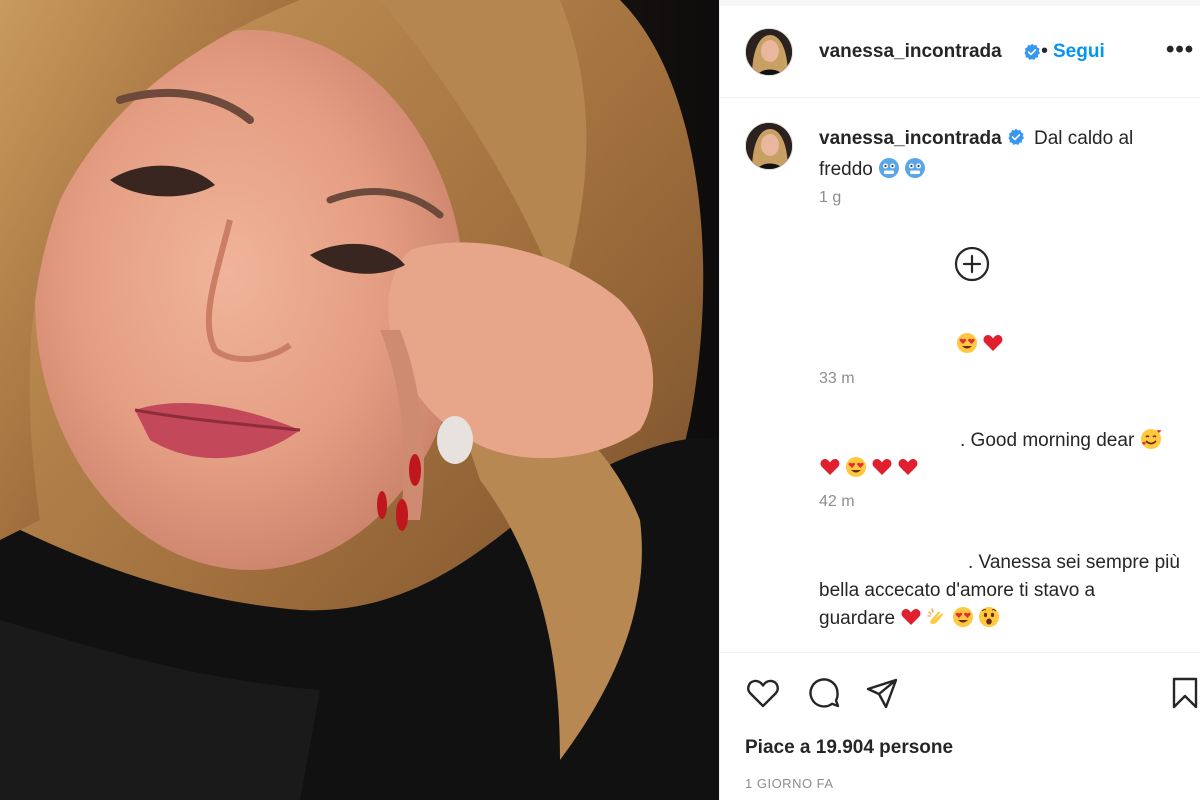  I want to click on comment-3-line-3: guardare, so click(911, 620).